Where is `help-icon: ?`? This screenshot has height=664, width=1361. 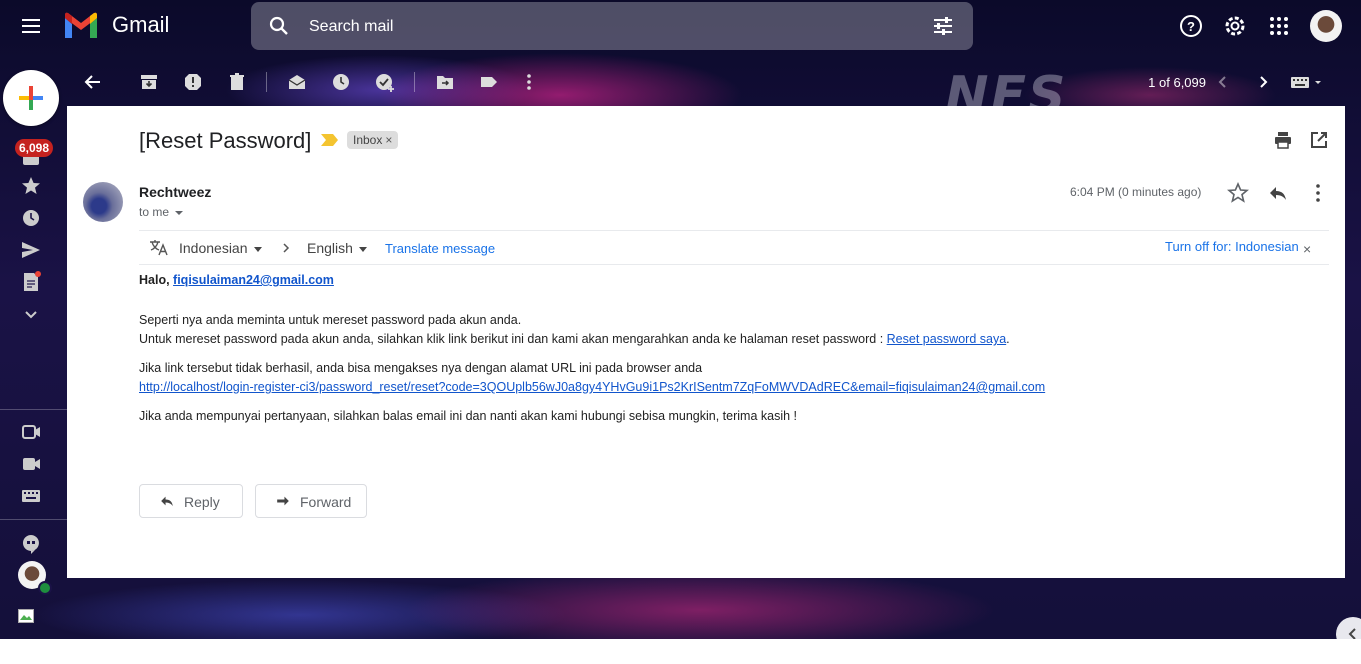
help-icon: ? is located at coordinates (1191, 26).